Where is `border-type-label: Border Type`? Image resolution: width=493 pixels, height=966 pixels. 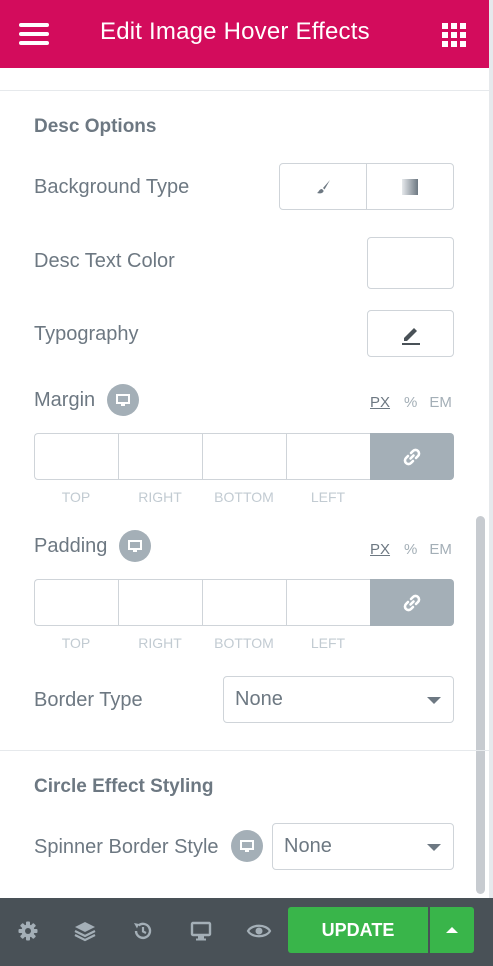 border-type-label: Border Type is located at coordinates (88, 700).